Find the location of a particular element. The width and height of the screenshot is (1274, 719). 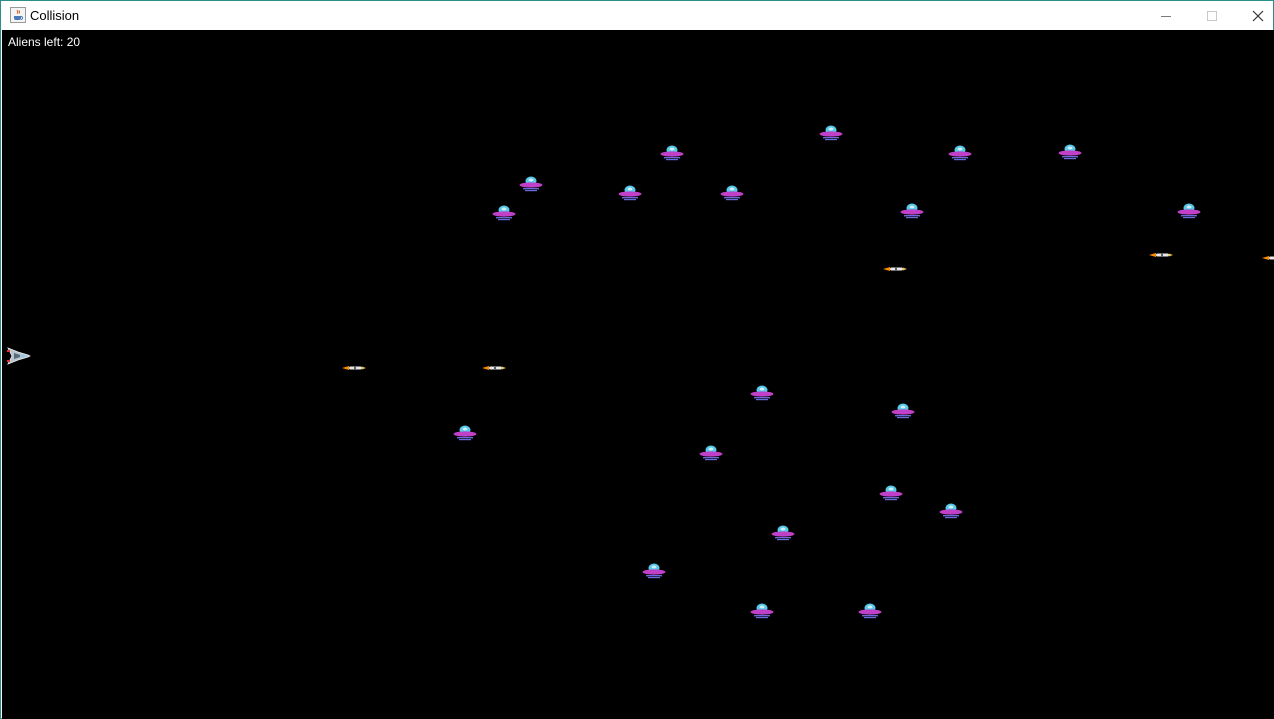

java-cup-icon is located at coordinates (18, 15).